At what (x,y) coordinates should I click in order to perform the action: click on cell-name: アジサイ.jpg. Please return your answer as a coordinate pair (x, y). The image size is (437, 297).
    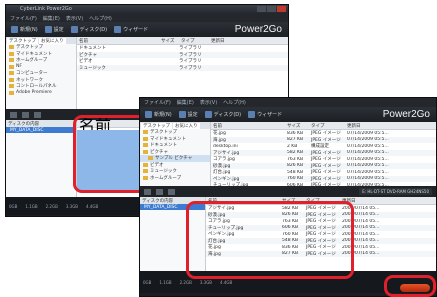
    Looking at the image, I should click on (226, 153).